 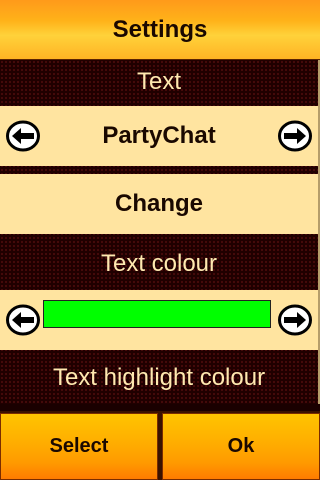 I want to click on change-button: Change, so click(x=159, y=204).